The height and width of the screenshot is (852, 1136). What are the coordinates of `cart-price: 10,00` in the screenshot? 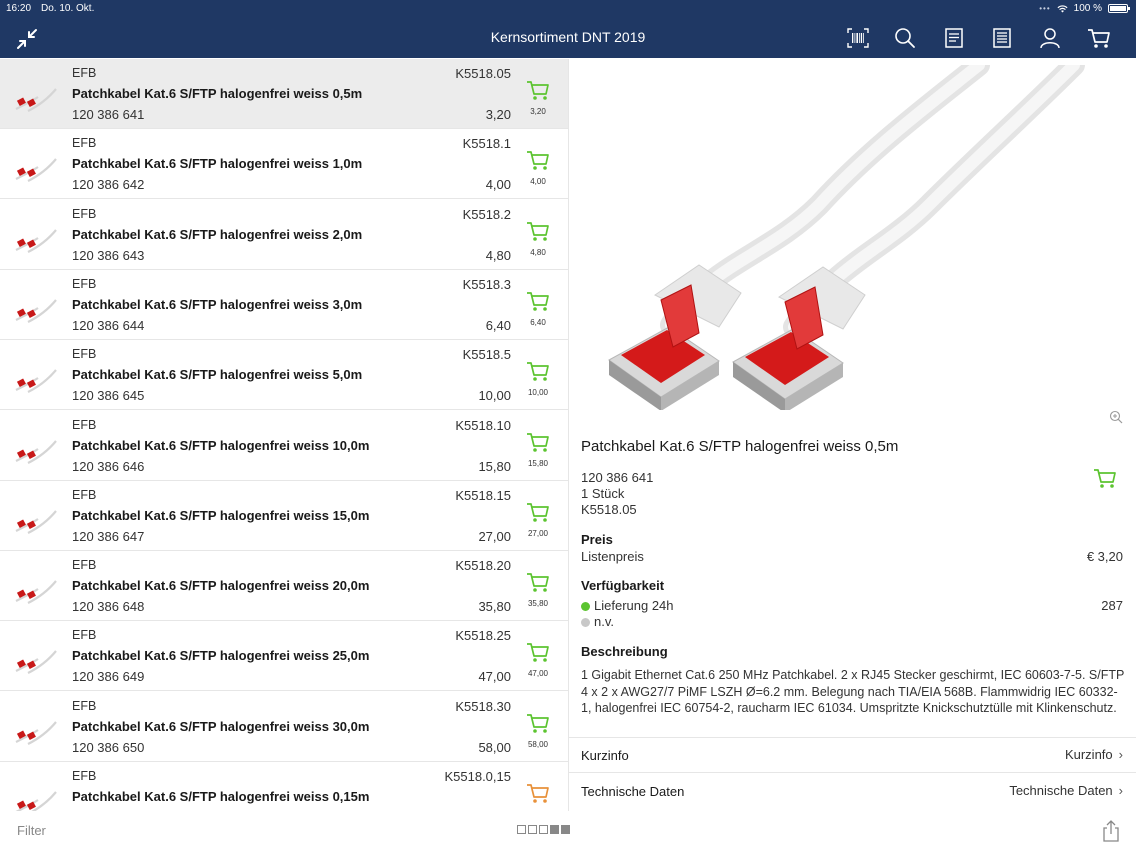 It's located at (538, 393).